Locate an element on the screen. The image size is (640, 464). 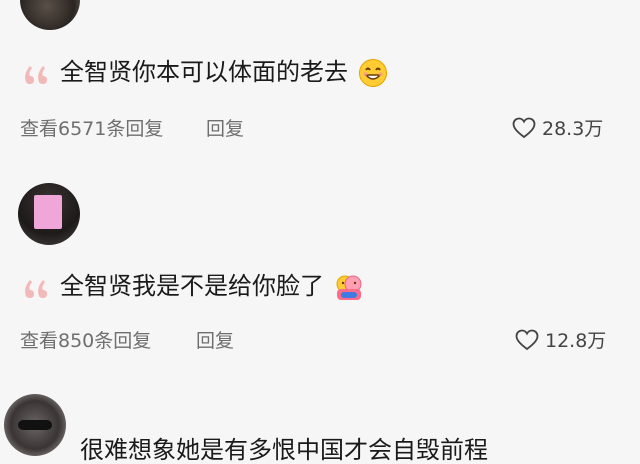
comment-text: 全智贤你本可以体面的老去 is located at coordinates (224, 73).